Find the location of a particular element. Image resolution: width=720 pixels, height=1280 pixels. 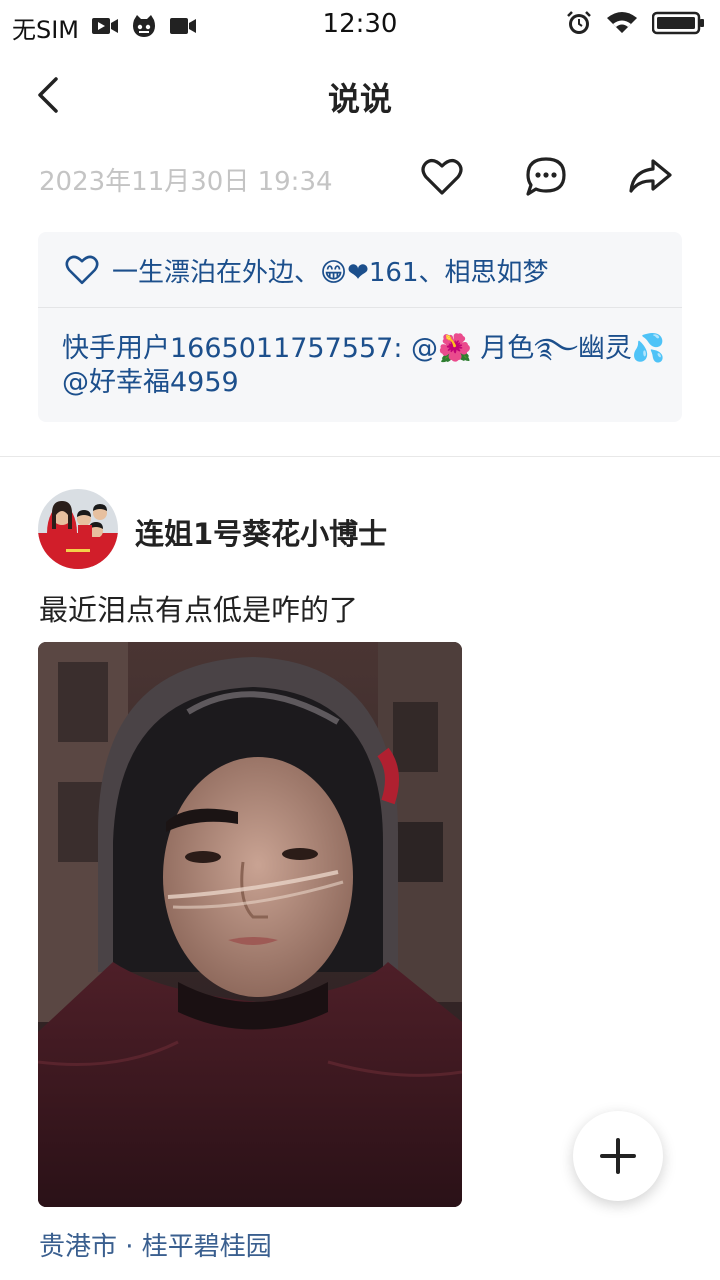

share-arrow-icon is located at coordinates (650, 176).